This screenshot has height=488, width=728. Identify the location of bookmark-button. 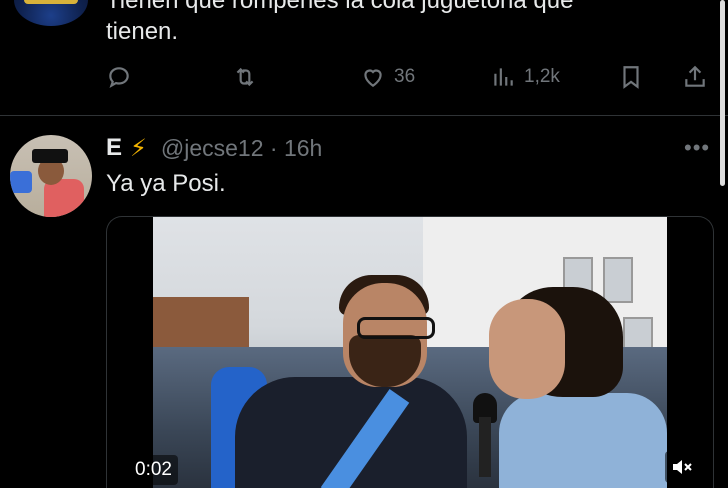
(631, 77).